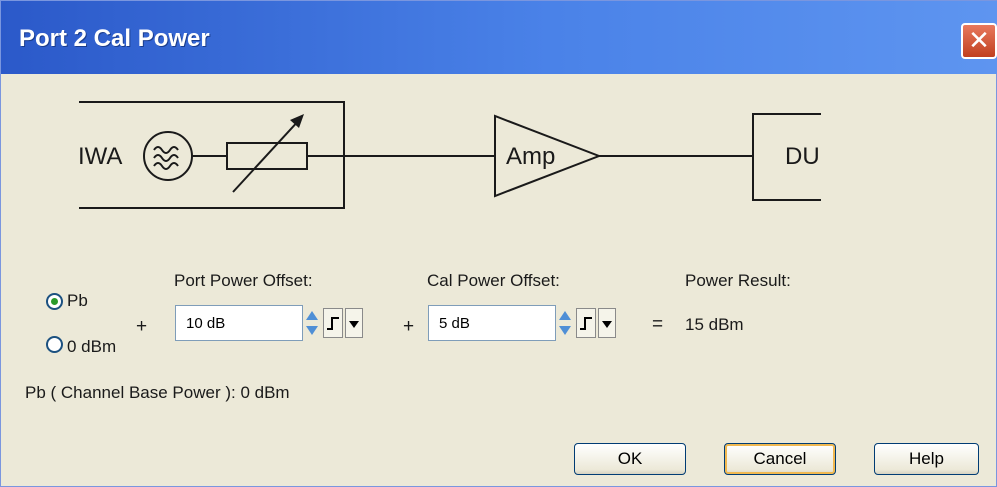 Image resolution: width=997 pixels, height=487 pixels. What do you see at coordinates (54, 344) in the screenshot?
I see `zero-dbm-radio` at bounding box center [54, 344].